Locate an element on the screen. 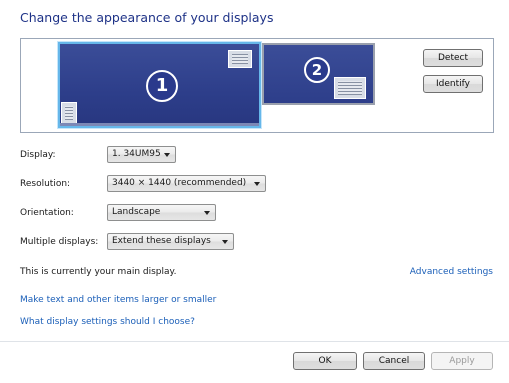 This screenshot has height=383, width=509. identify-button: Identify is located at coordinates (453, 84).